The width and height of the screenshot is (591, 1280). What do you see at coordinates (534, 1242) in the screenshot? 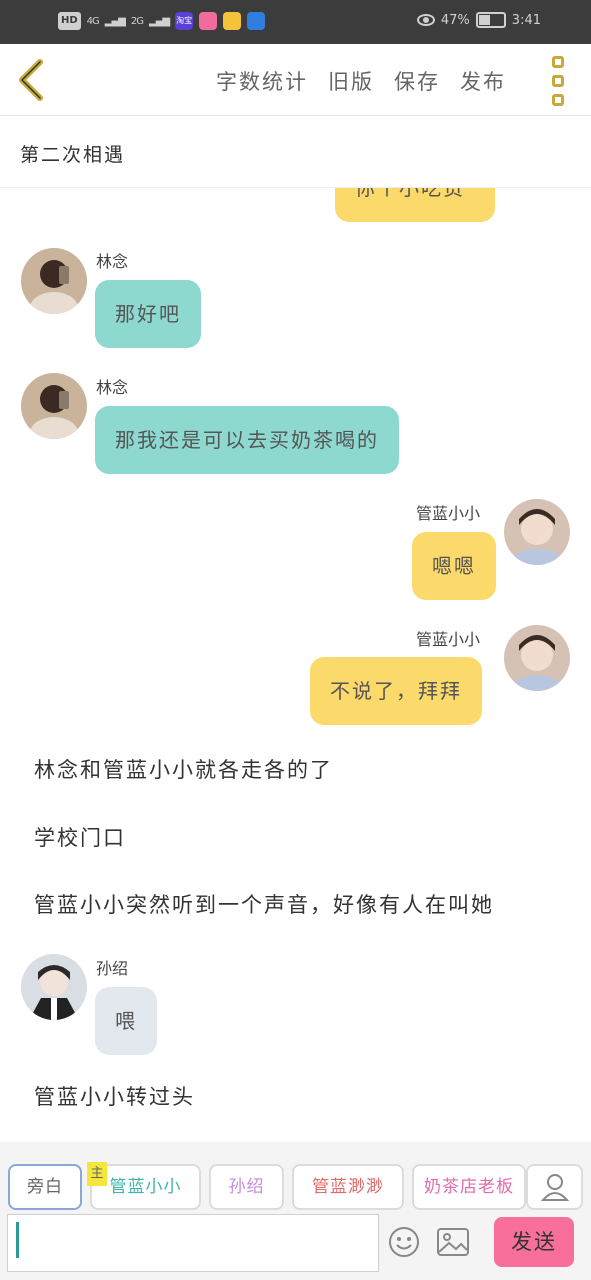
I see `send-button: 发送` at bounding box center [534, 1242].